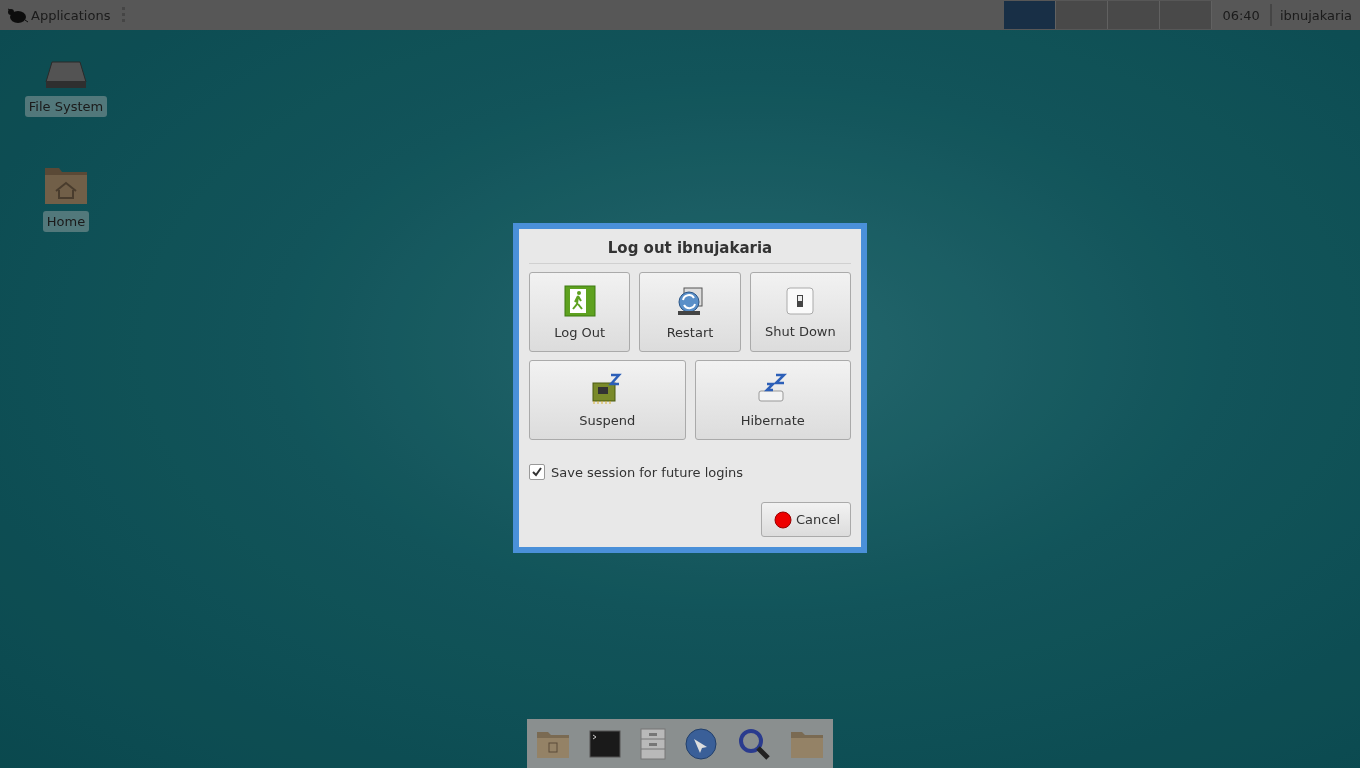 The width and height of the screenshot is (1360, 768). I want to click on action-button: Shut Down, so click(800, 312).